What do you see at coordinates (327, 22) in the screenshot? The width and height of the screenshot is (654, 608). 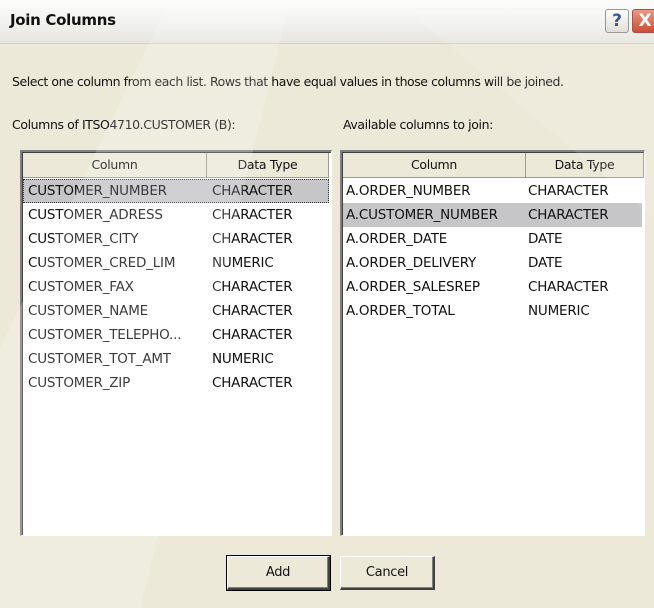 I see `title-bar: Join Columns ? X` at bounding box center [327, 22].